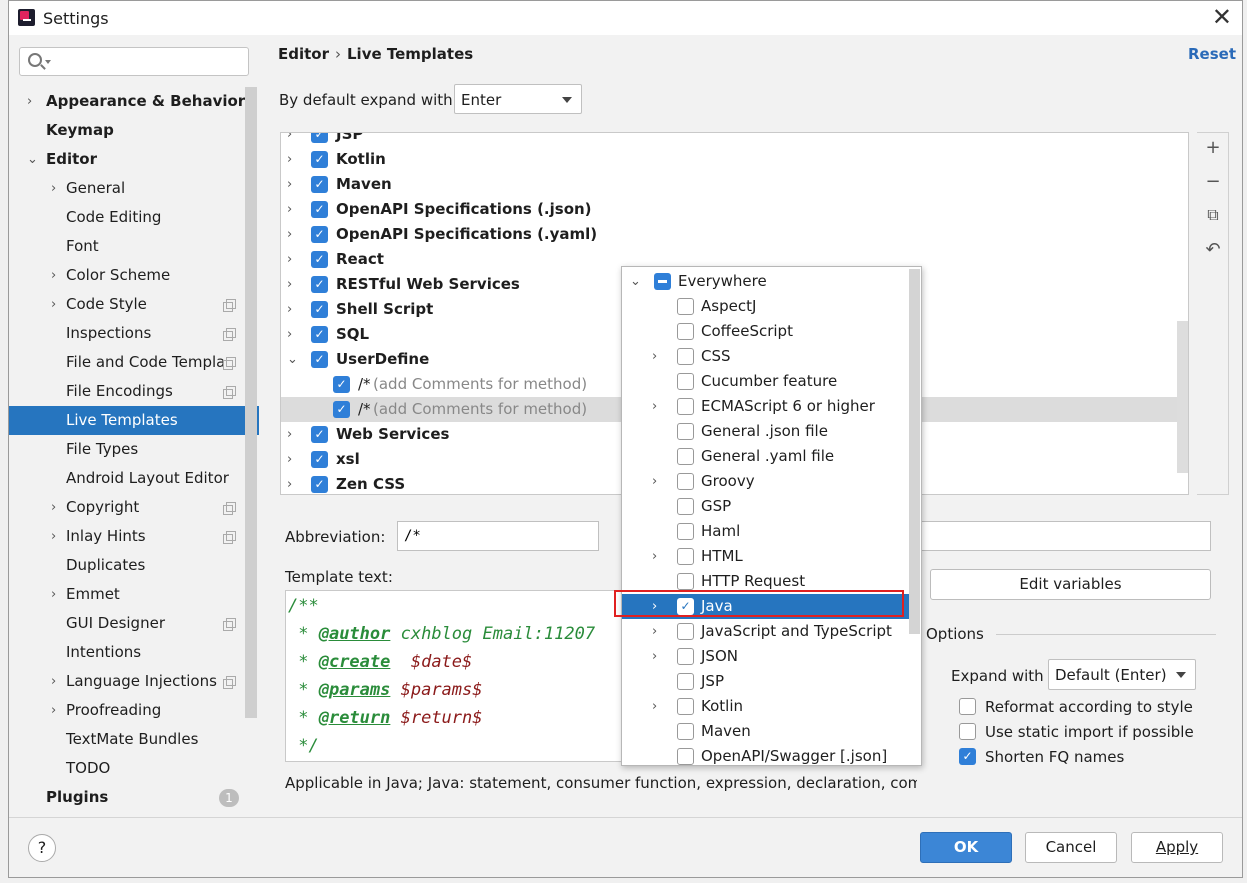 The image size is (1247, 883). What do you see at coordinates (765, 531) in the screenshot?
I see `context-type-item: Haml` at bounding box center [765, 531].